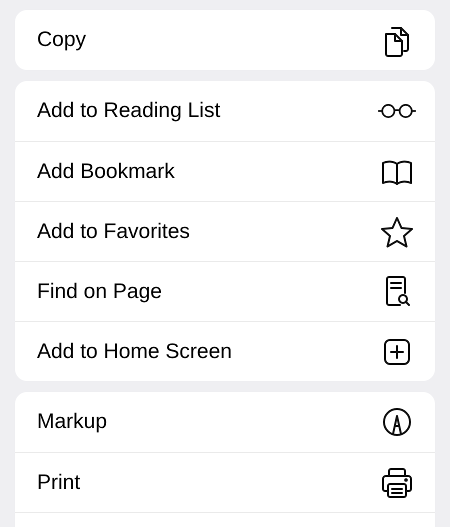 This screenshot has height=527, width=450. Describe the element at coordinates (225, 351) in the screenshot. I see `menu-item: Add to Home Screen` at that location.